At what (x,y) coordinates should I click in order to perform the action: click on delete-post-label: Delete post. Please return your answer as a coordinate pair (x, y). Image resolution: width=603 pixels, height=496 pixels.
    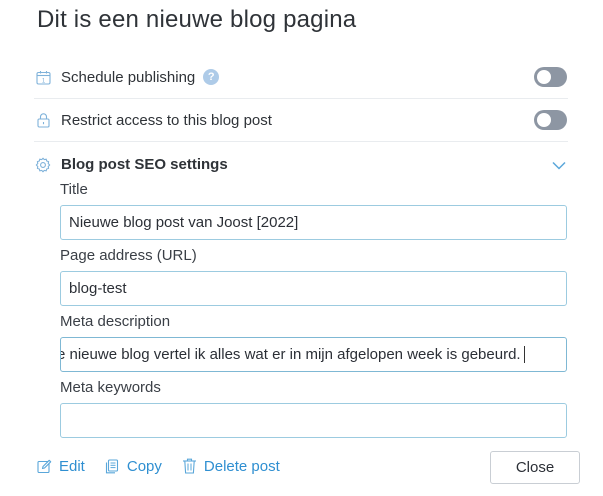
    Looking at the image, I should click on (241, 466).